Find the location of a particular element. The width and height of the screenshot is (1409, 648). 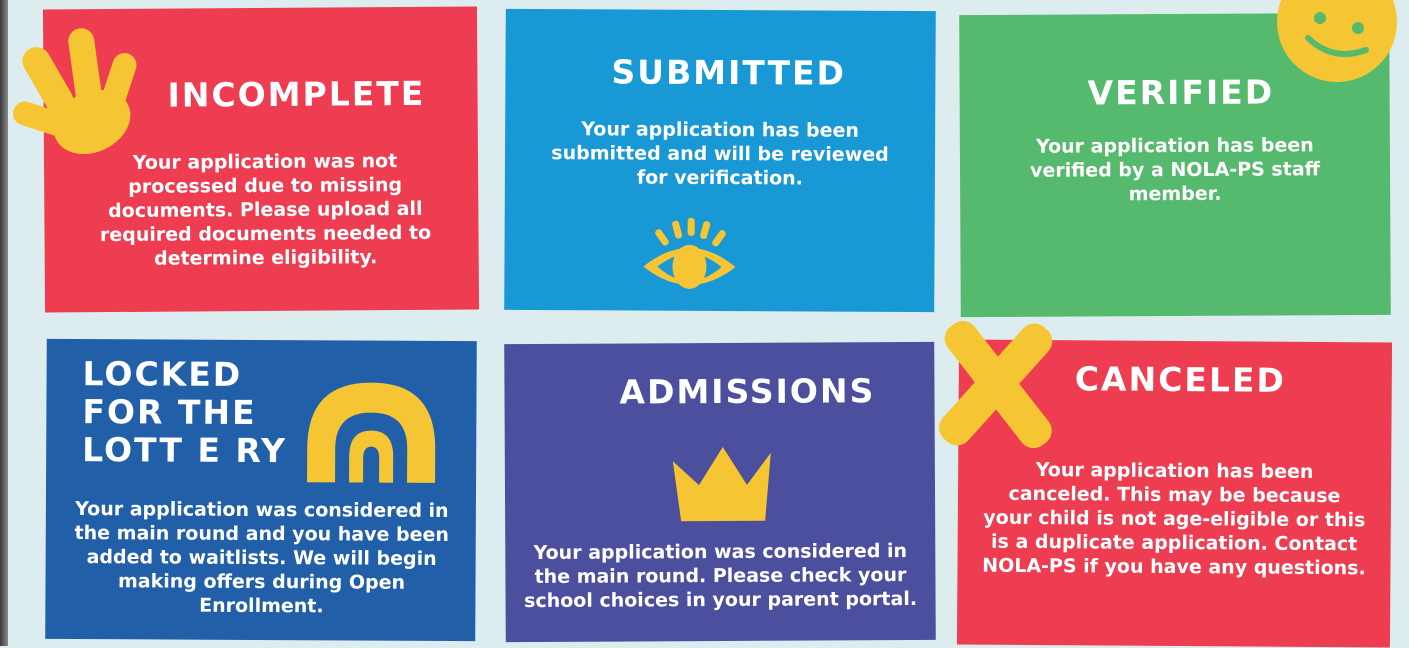

title-line: FOR THE is located at coordinates (169, 412).